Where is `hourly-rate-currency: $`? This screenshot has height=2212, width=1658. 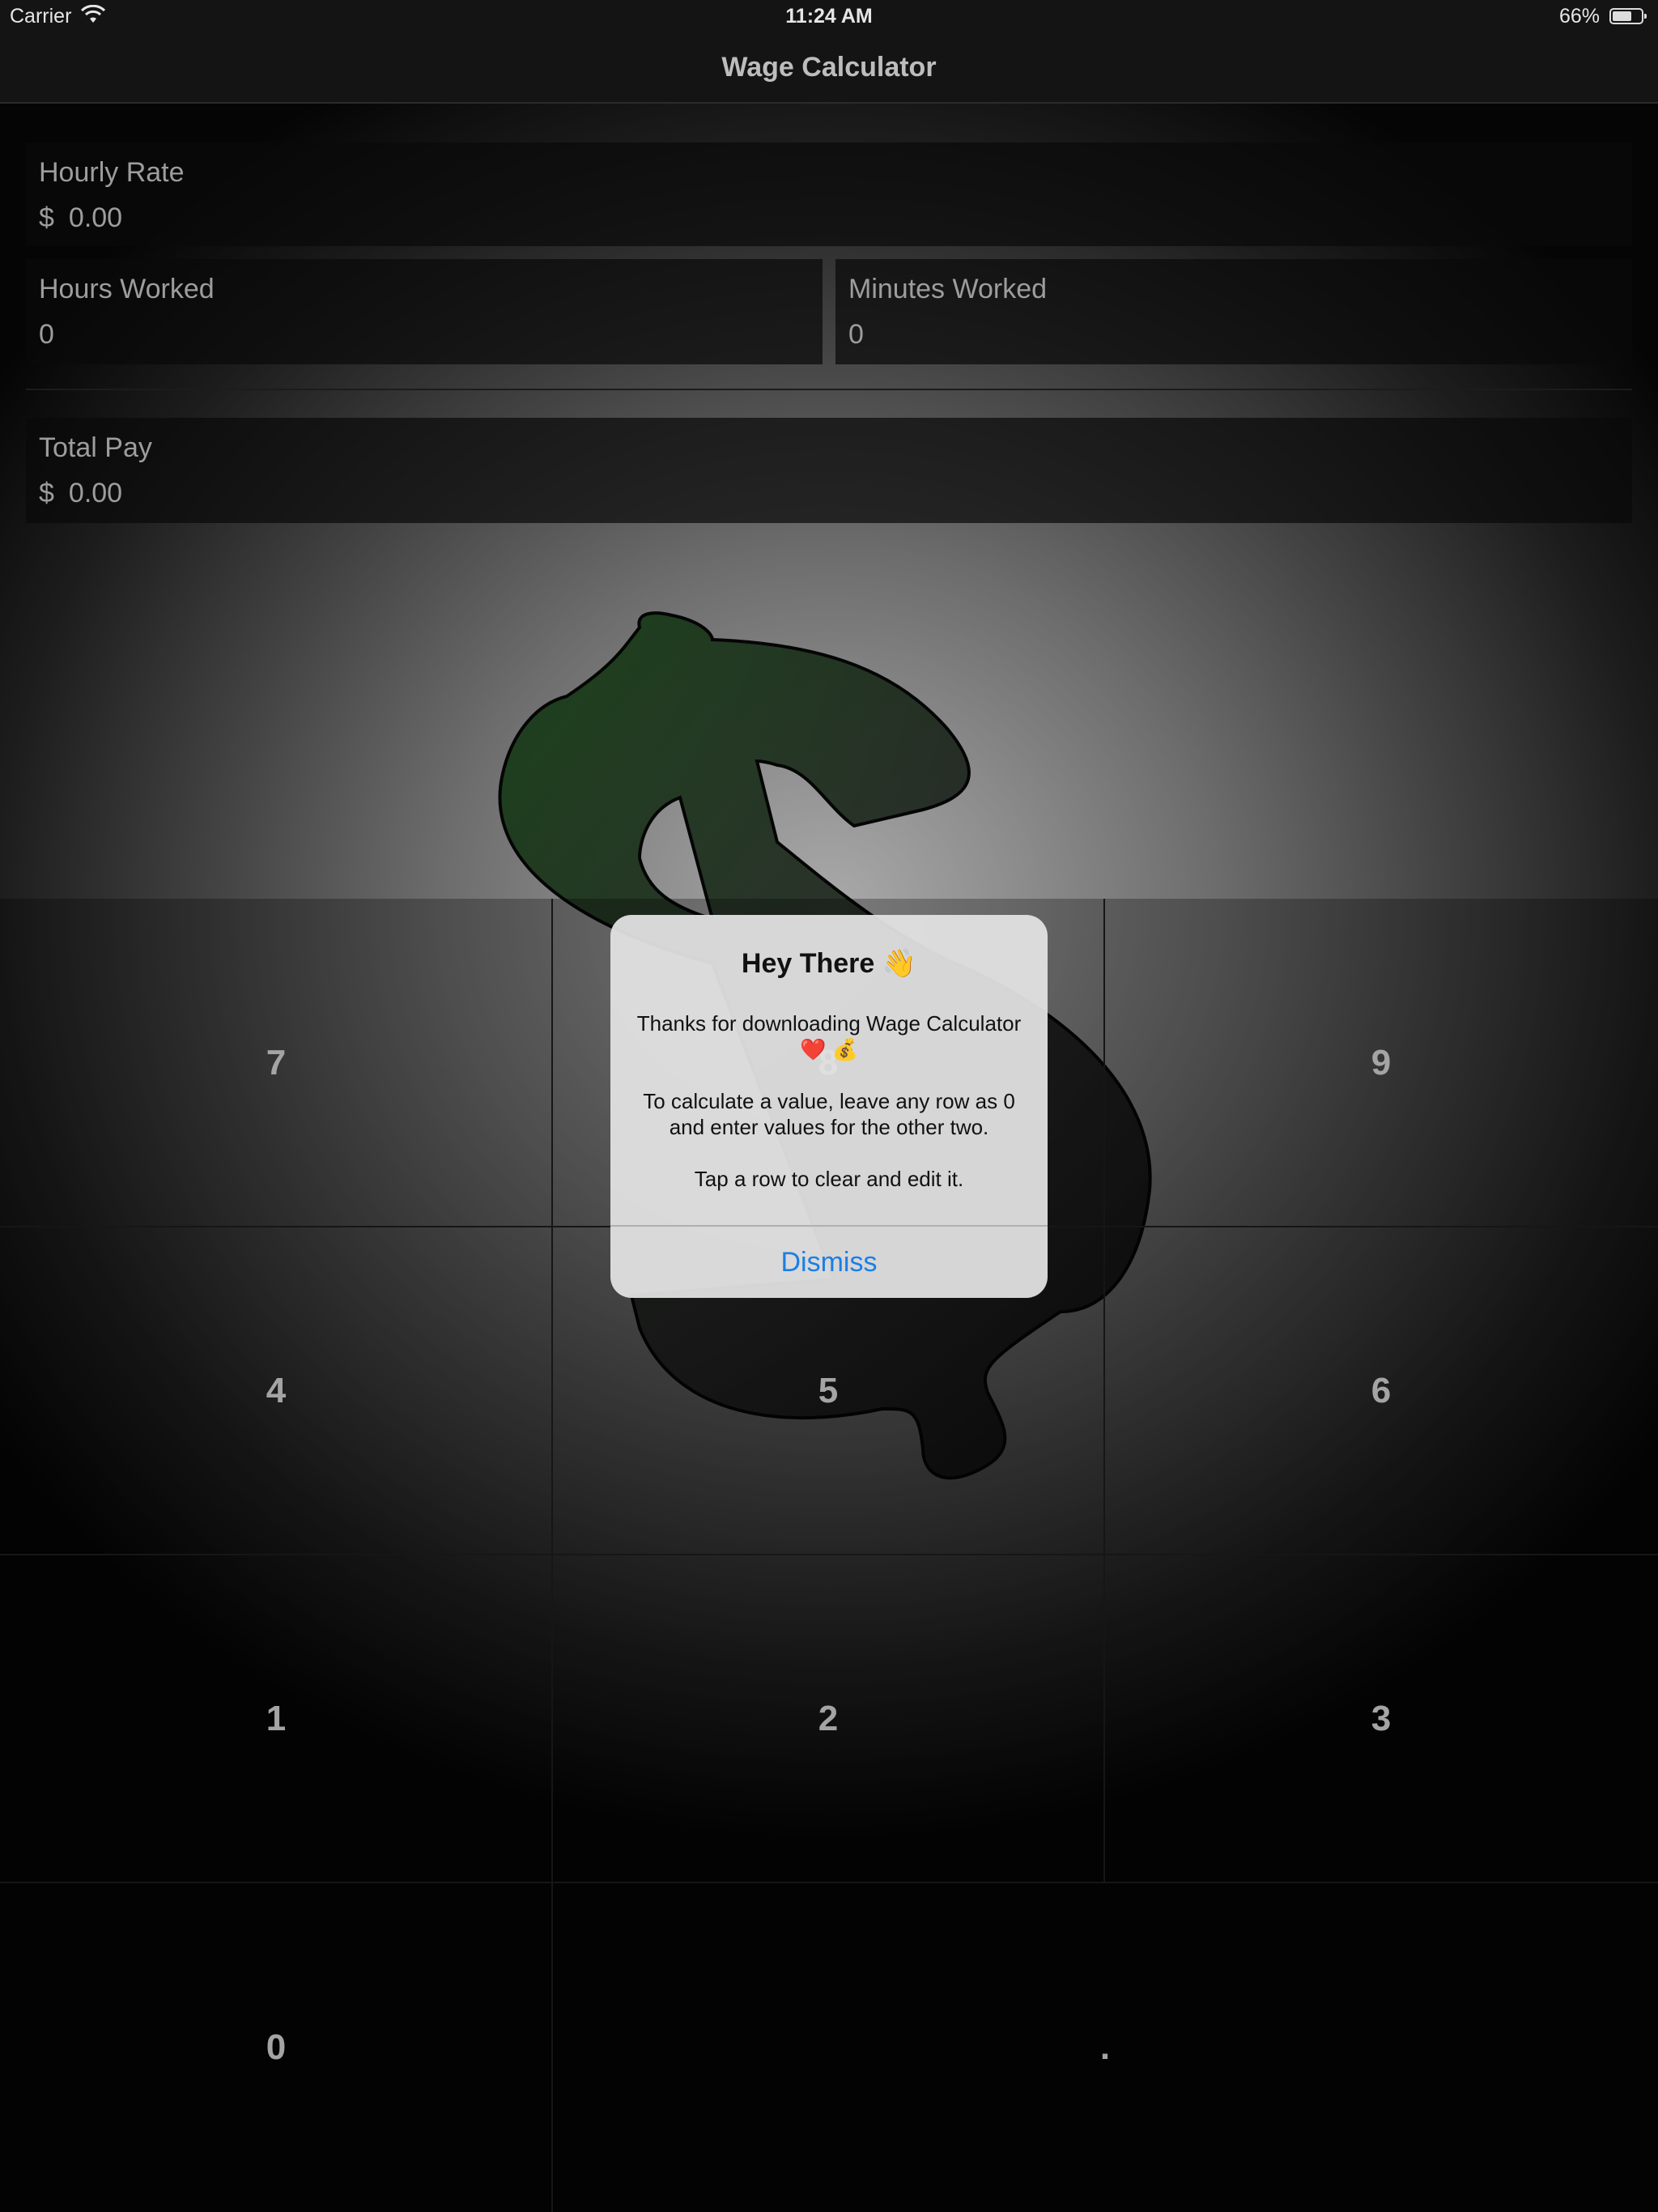 hourly-rate-currency: $ is located at coordinates (46, 217).